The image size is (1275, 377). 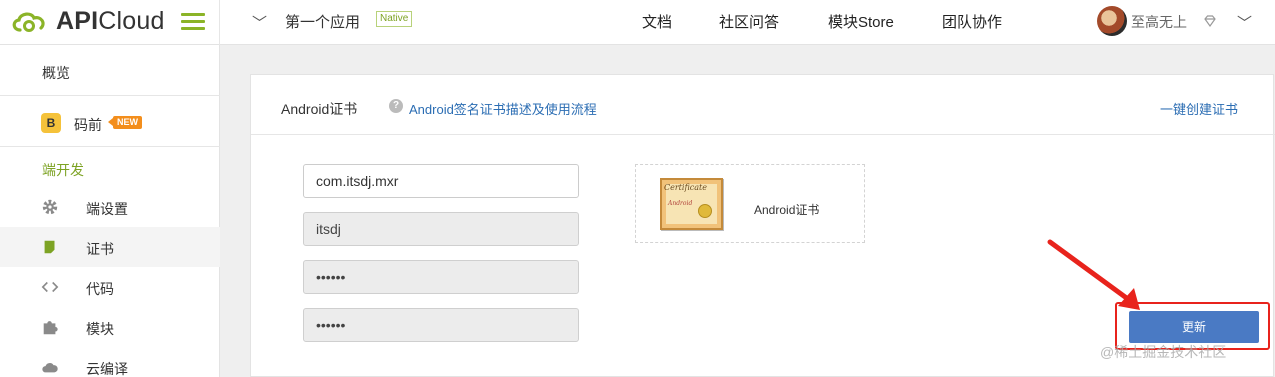 I want to click on sidebar-item-modules: 模块, so click(x=110, y=327).